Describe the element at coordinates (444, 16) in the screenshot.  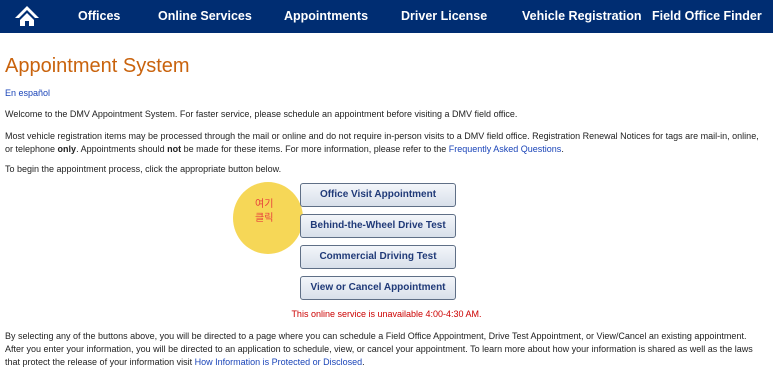
I see `nav-driver-license: Driver License` at that location.